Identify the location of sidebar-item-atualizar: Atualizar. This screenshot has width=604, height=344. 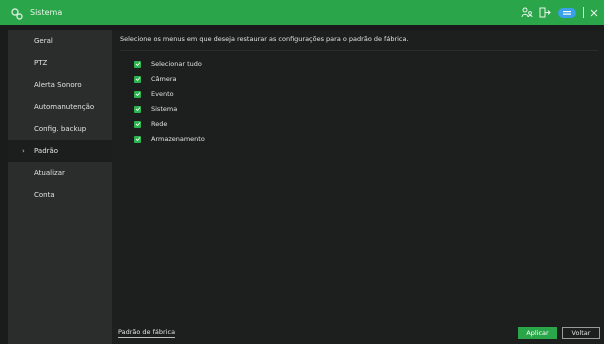
(60, 173).